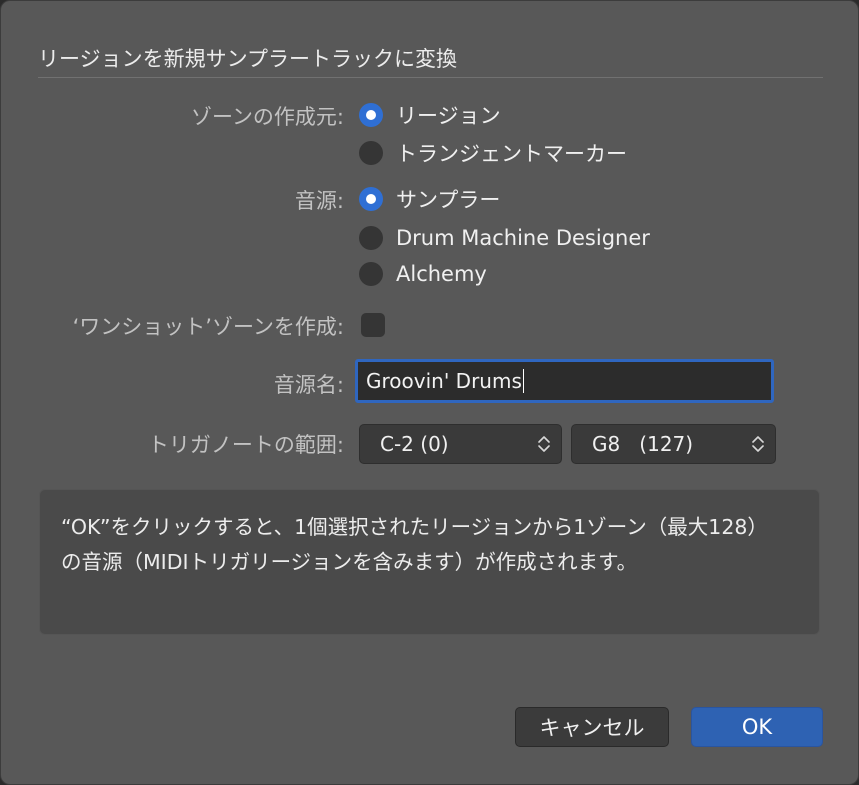  I want to click on trigger-high-note-value: G8 (127), so click(643, 444).